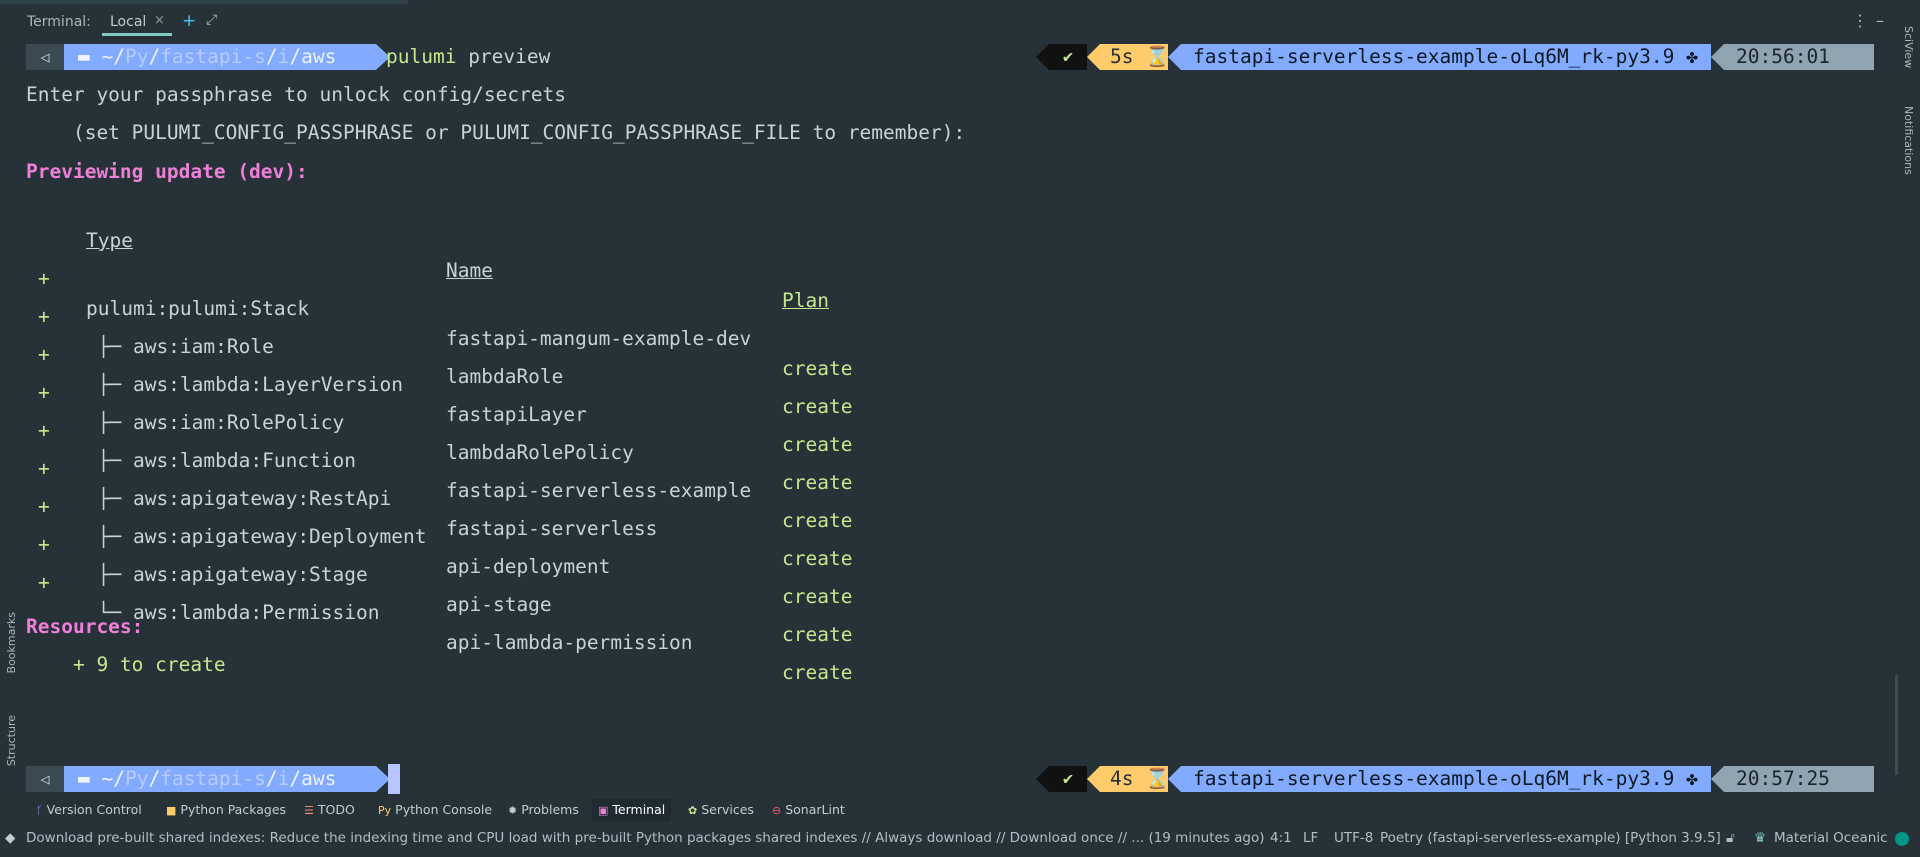 The image size is (1920, 857). I want to click on table-row: + ├─ aws:iam:Role lambdaRole create, so click(500, 345).